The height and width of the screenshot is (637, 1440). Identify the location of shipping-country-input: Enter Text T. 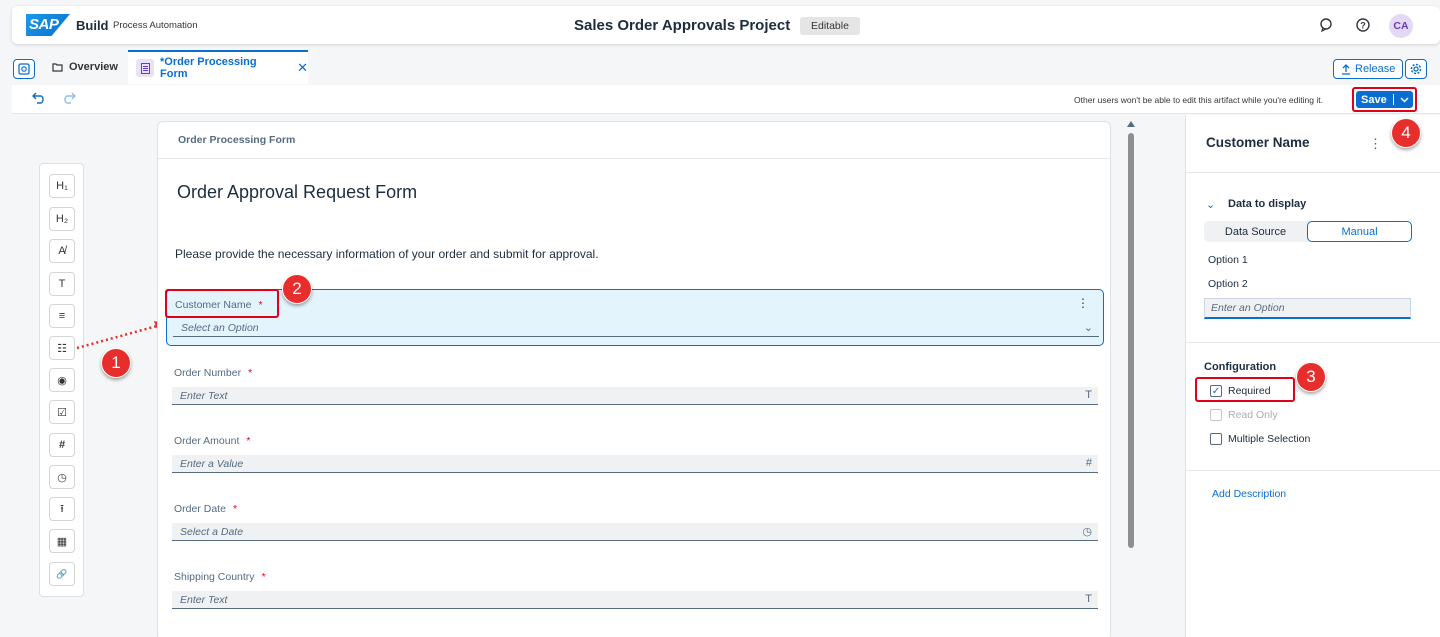
(635, 600).